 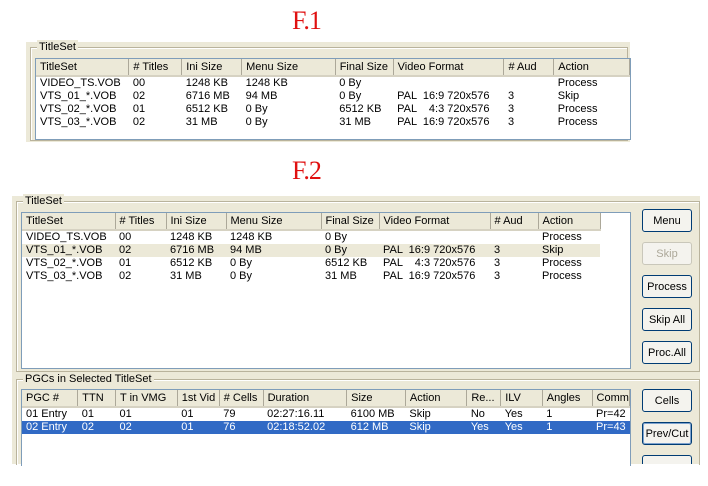 What do you see at coordinates (66, 237) in the screenshot?
I see `f2-titleset-cell: VIDEO_TS.VOB` at bounding box center [66, 237].